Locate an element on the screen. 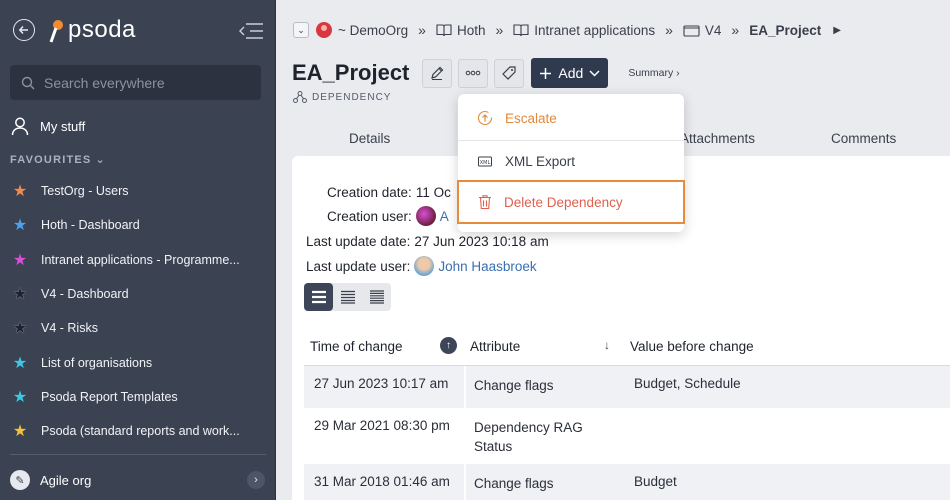  last-update-date-label: Last update date: is located at coordinates (358, 241).